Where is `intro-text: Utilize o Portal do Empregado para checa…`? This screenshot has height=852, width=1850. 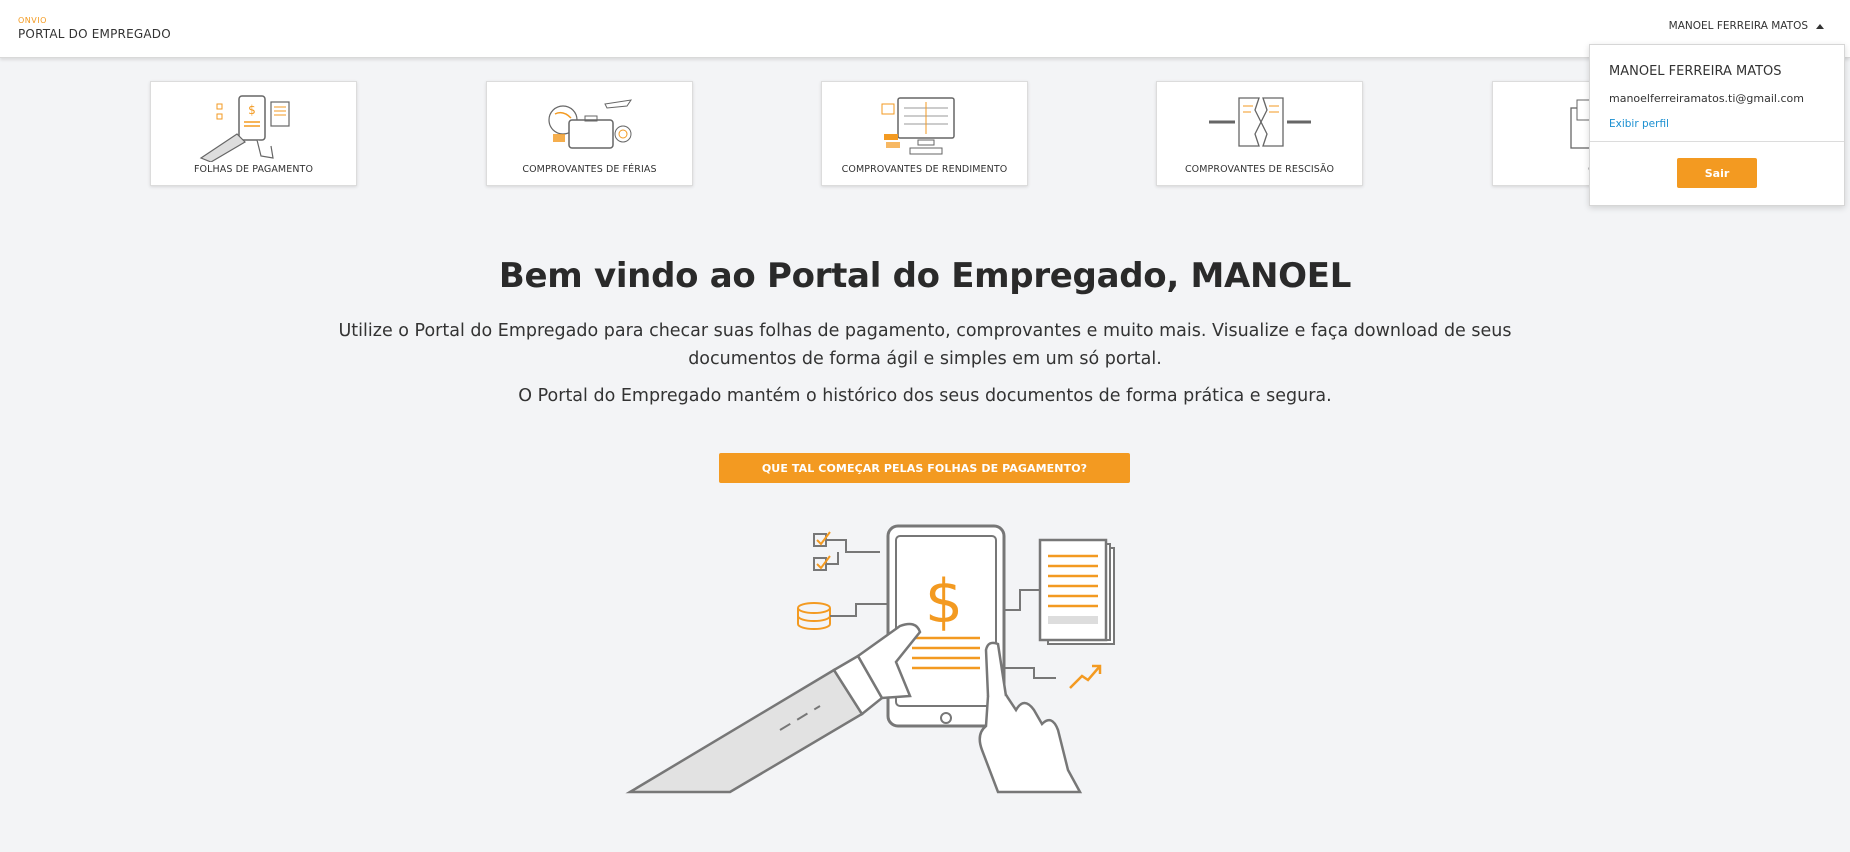
intro-text: Utilize o Portal do Empregado para checa… is located at coordinates (925, 345).